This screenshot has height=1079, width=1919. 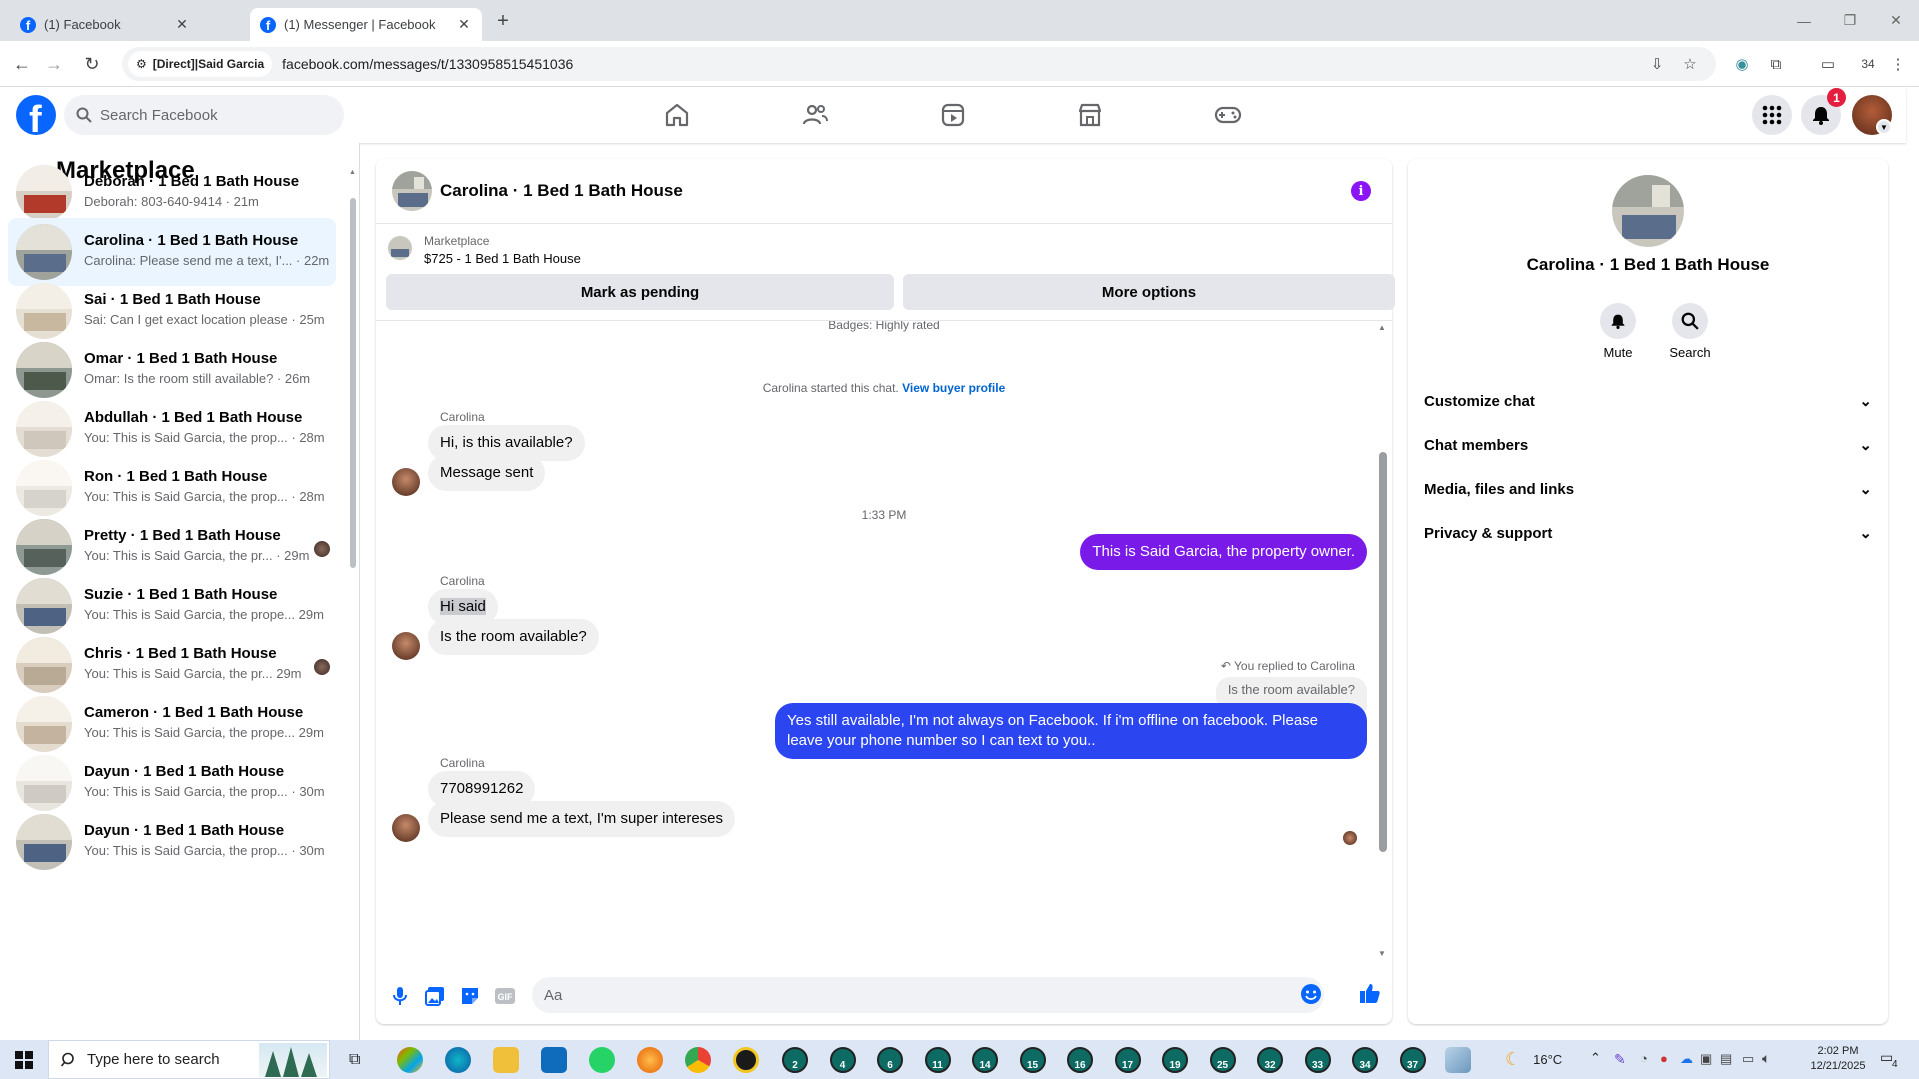 What do you see at coordinates (503, 21) in the screenshot?
I see `new-tab-icon: +` at bounding box center [503, 21].